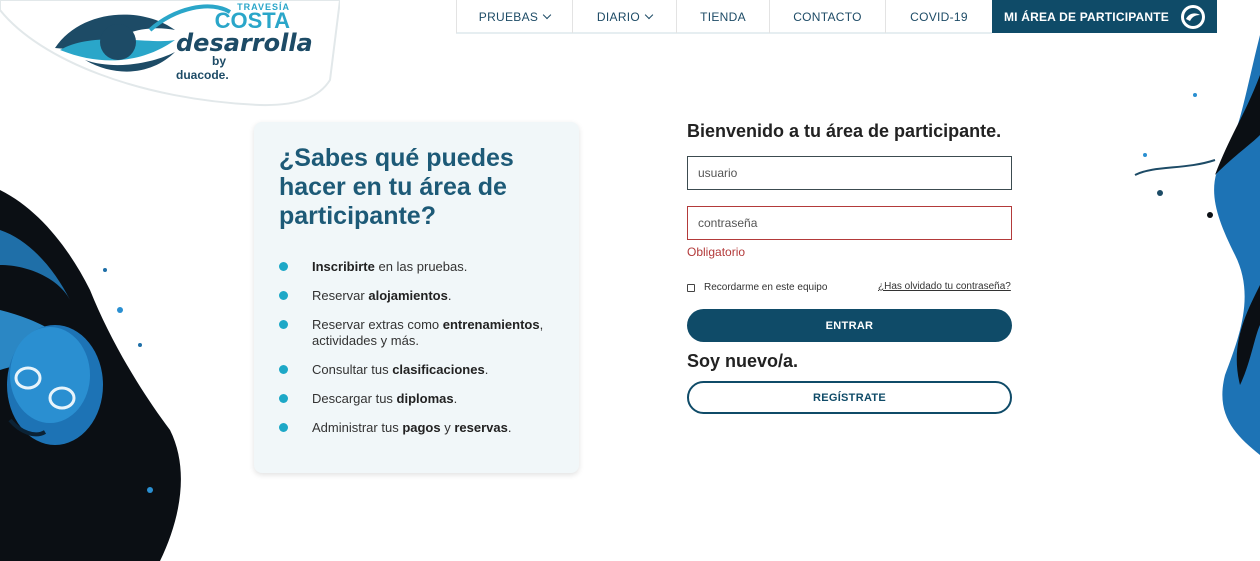  I want to click on checkbox-icon, so click(691, 287).